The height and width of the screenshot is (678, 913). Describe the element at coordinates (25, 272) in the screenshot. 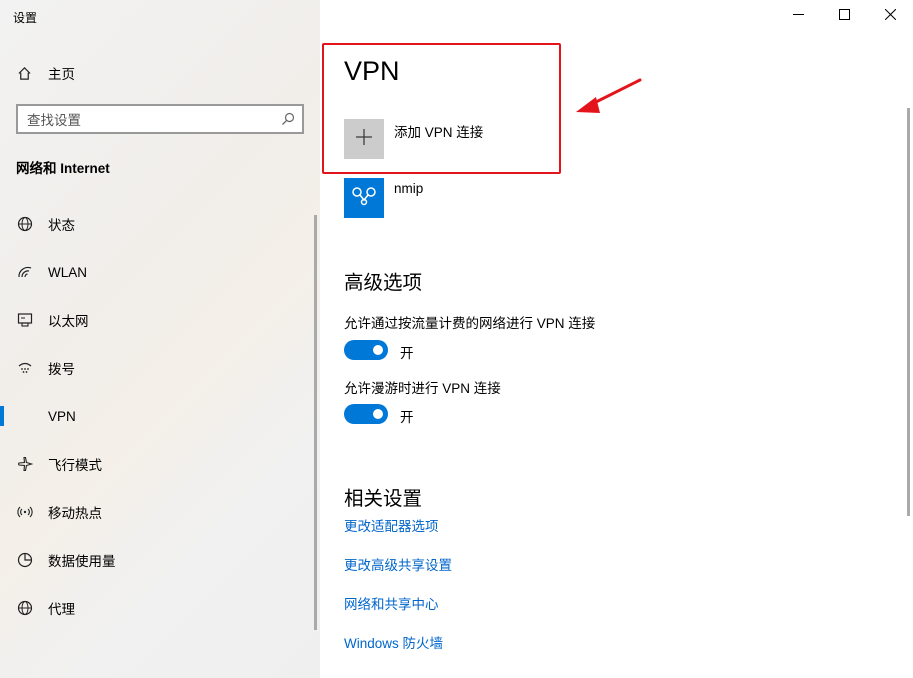

I see `wifi-icon` at that location.